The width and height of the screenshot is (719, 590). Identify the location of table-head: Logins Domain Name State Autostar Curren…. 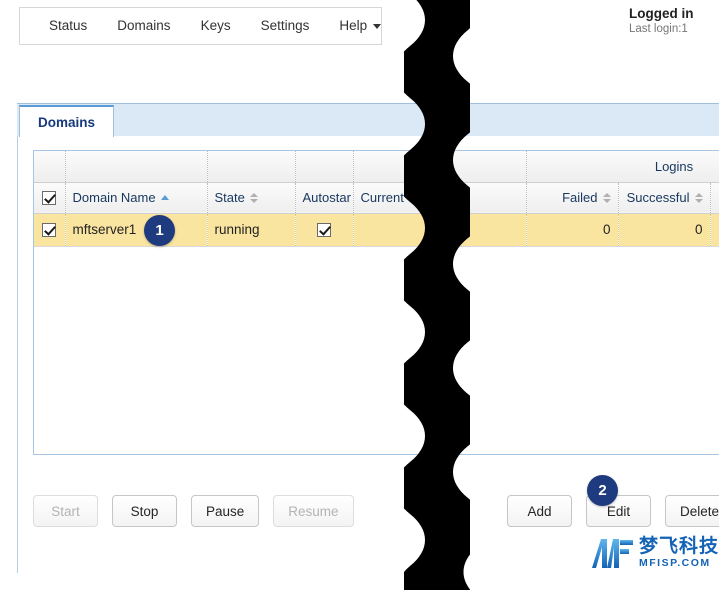
(376, 182).